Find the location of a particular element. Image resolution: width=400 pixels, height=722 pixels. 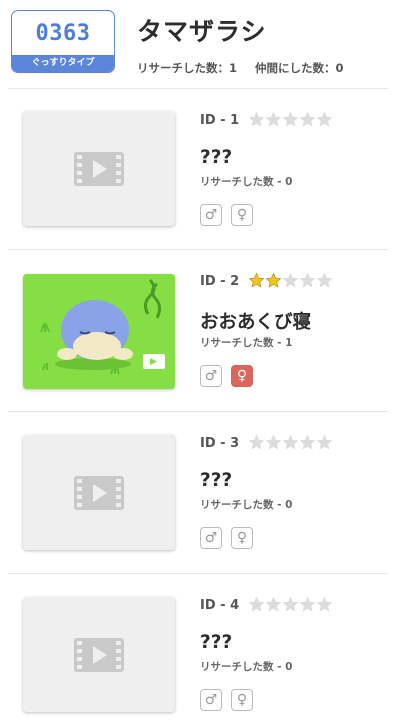

style-id: ID - 2 is located at coordinates (220, 281).